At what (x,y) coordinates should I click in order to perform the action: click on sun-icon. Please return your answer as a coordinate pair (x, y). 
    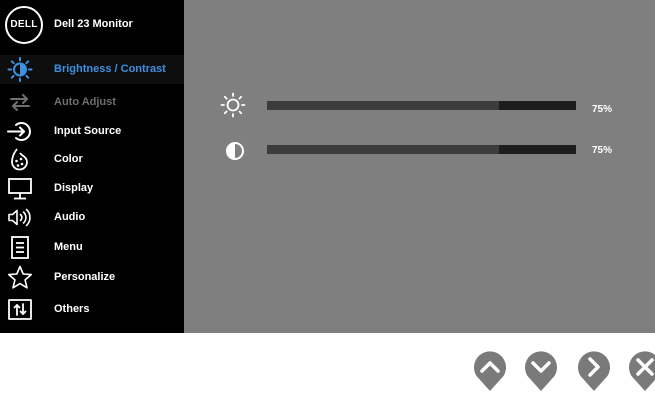
    Looking at the image, I should click on (20, 69).